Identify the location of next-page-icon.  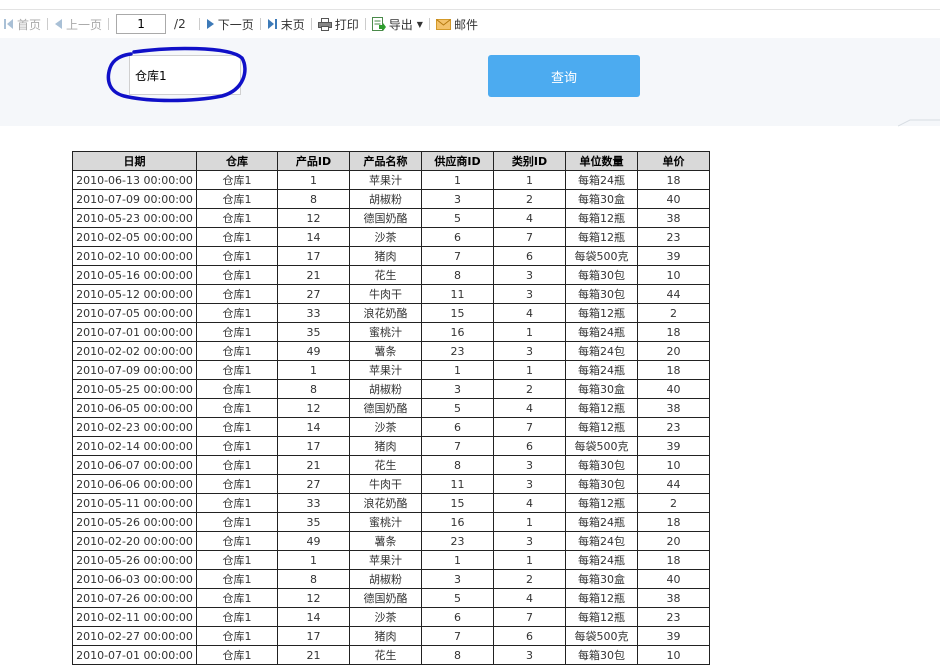
(210, 24).